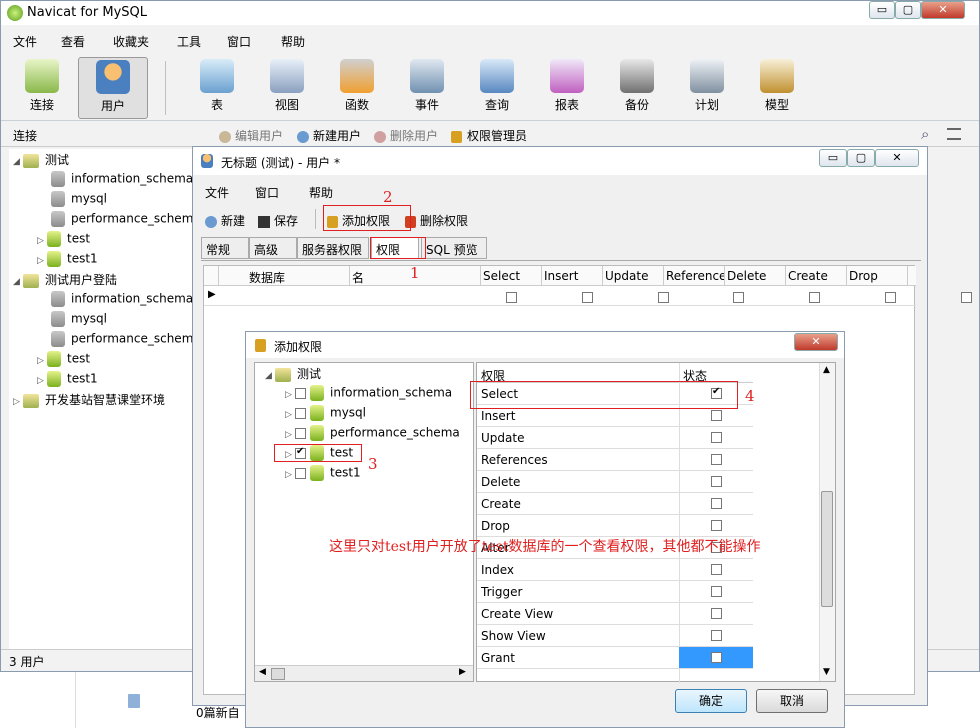 The height and width of the screenshot is (728, 980). I want to click on report-button: 报表, so click(567, 88).